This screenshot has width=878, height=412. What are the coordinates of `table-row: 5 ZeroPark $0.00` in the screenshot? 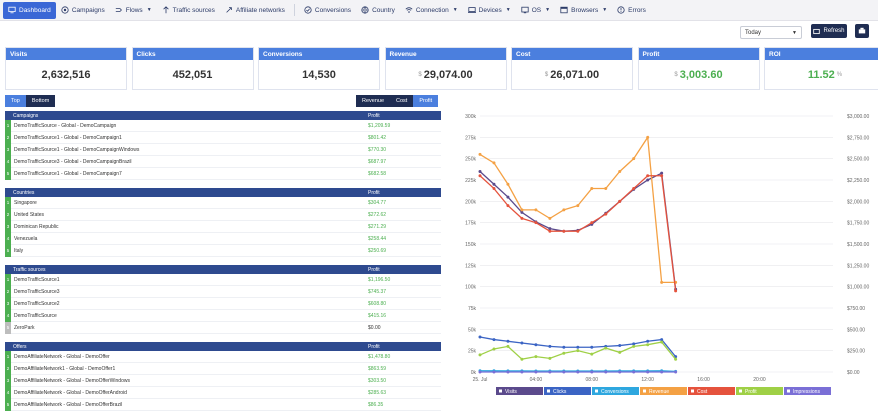 It's located at (223, 327).